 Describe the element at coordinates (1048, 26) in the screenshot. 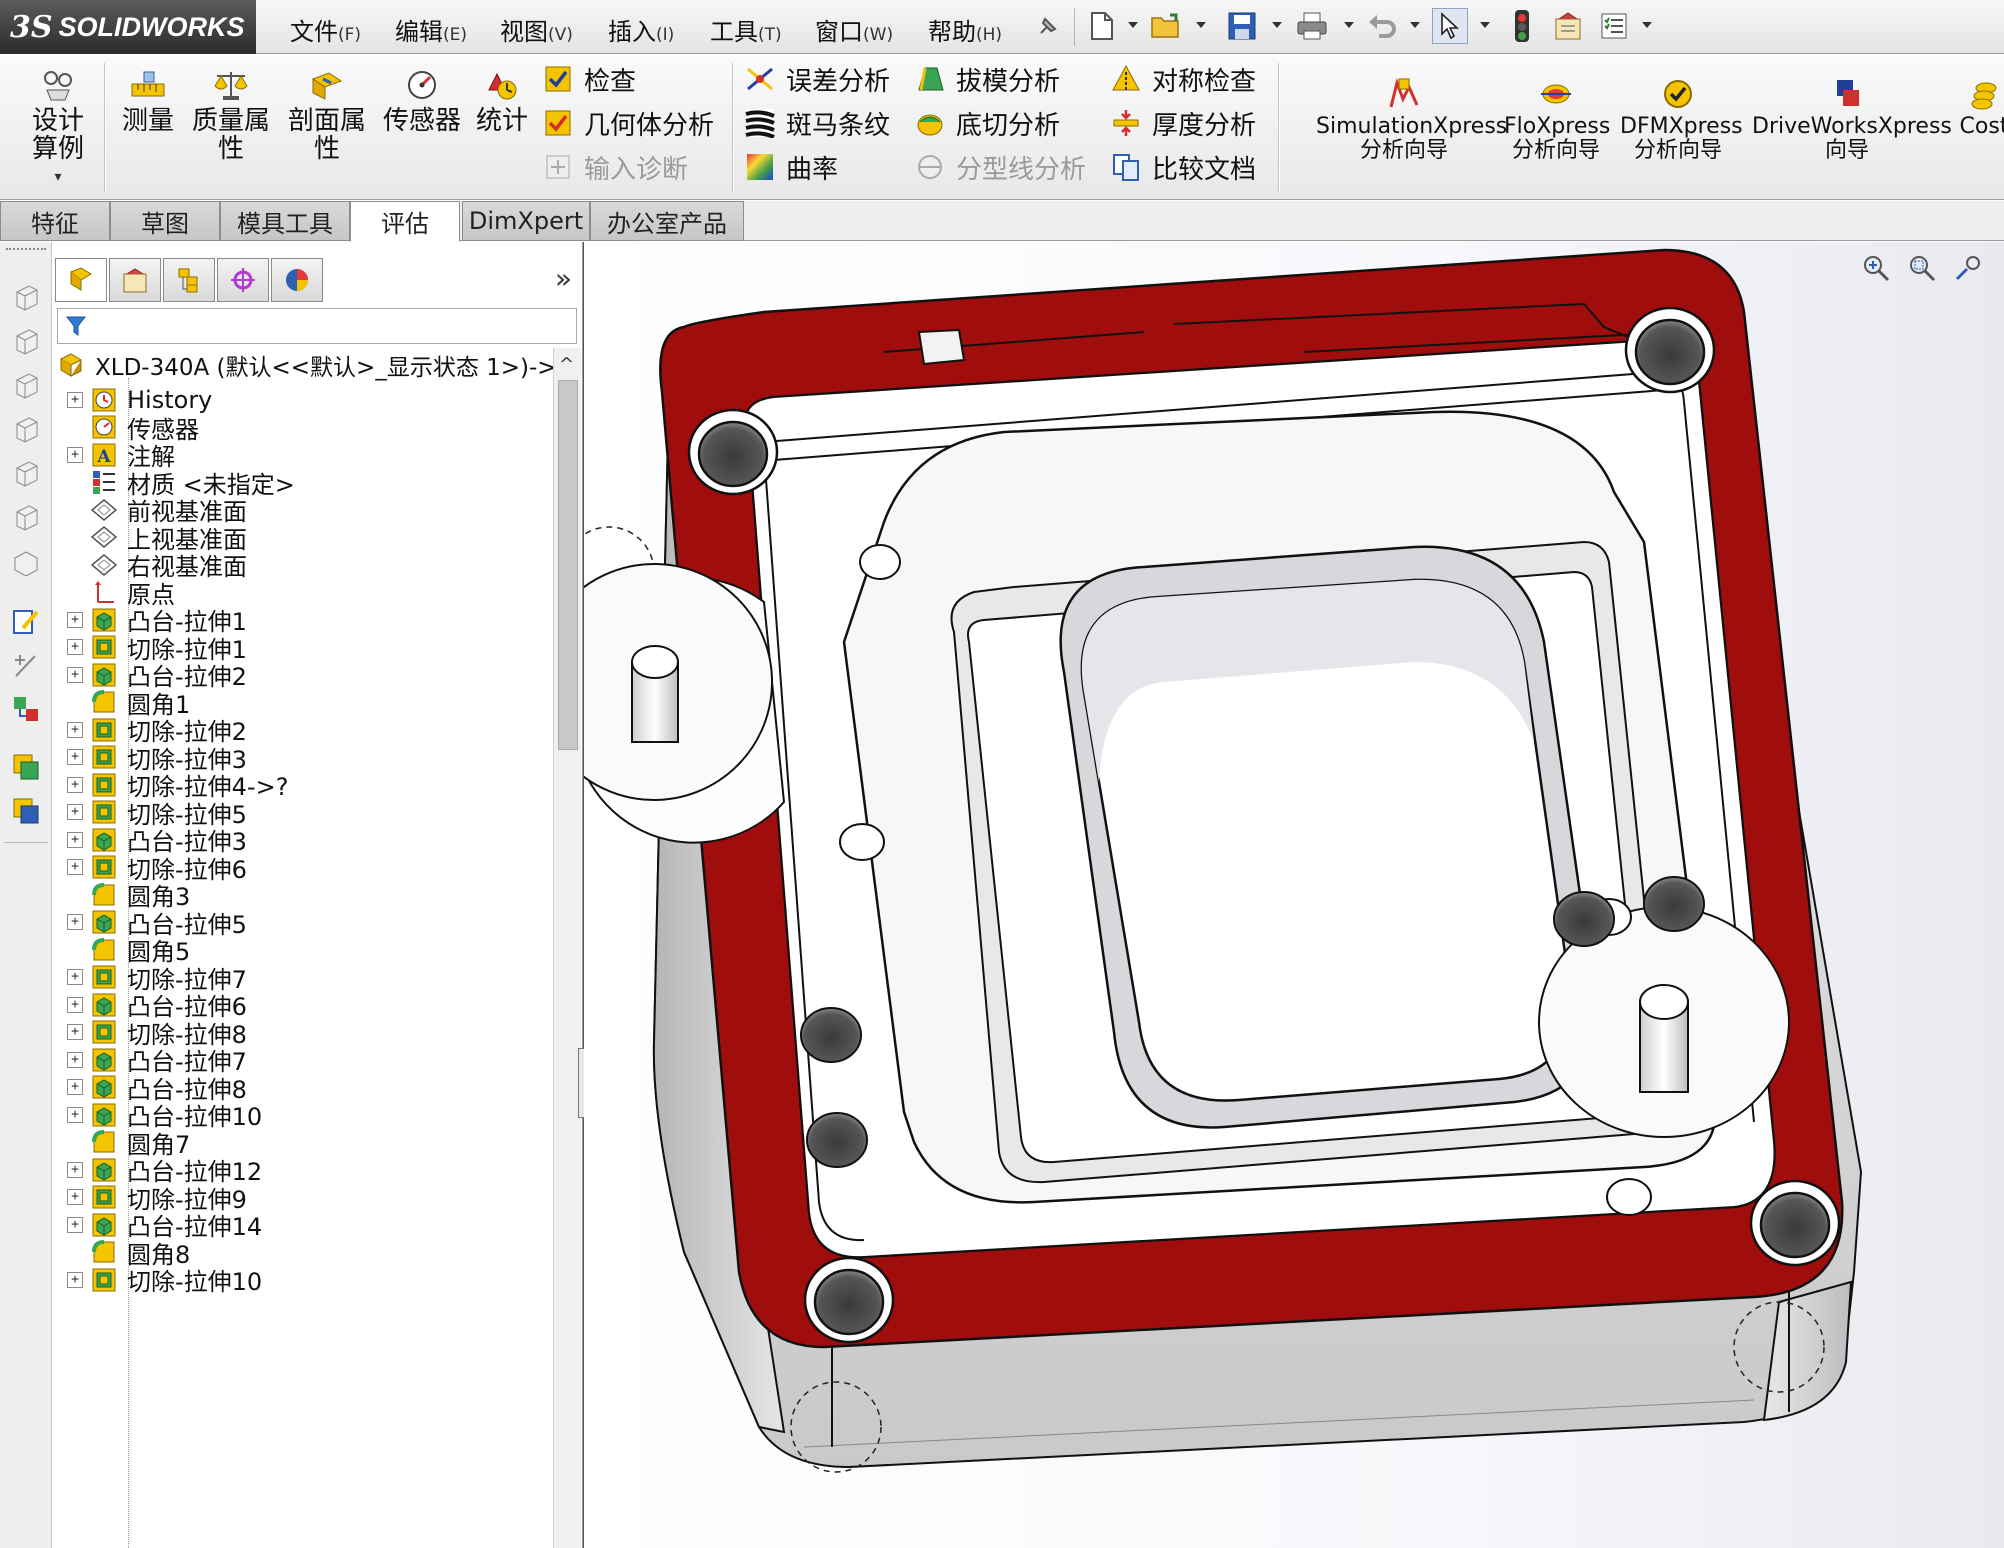

I see `pin-icon` at that location.